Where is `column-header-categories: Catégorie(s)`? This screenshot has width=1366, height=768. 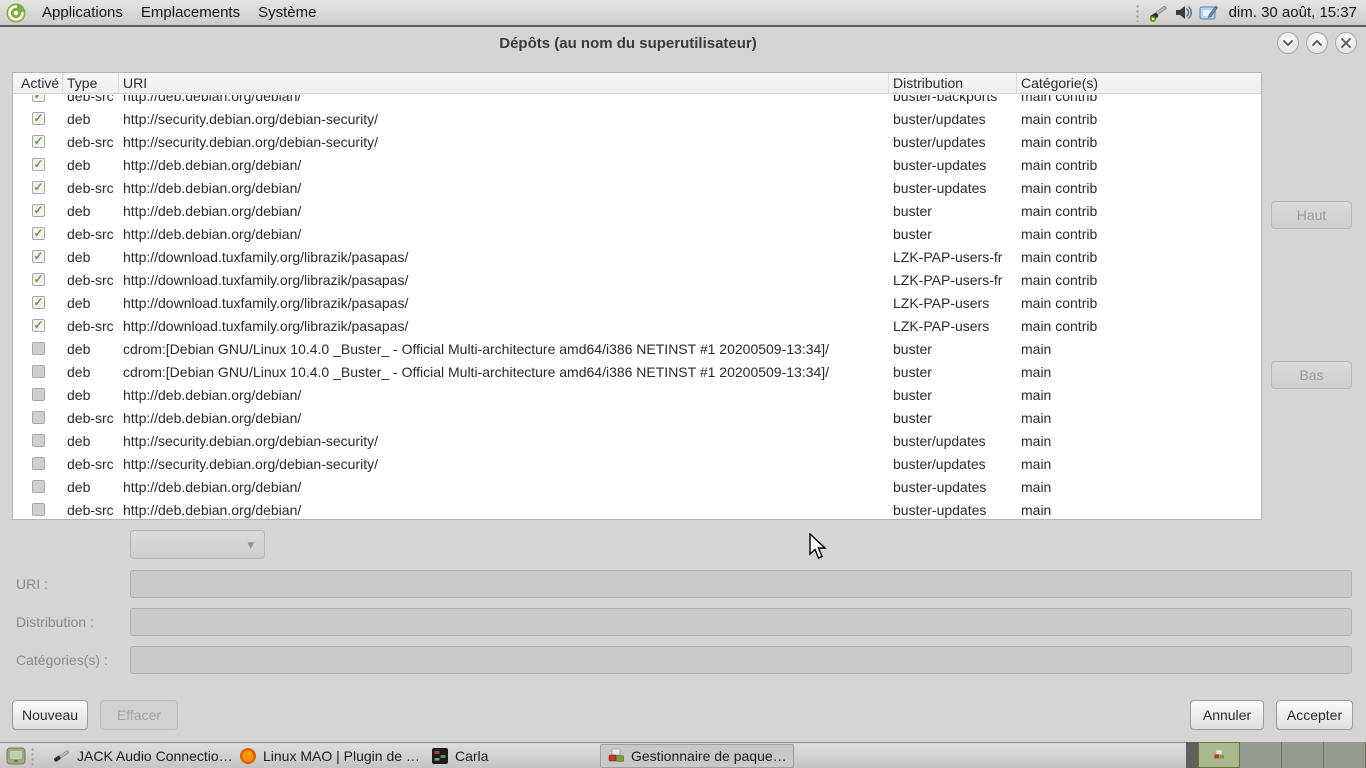
column-header-categories: Catégorie(s) is located at coordinates (1139, 83).